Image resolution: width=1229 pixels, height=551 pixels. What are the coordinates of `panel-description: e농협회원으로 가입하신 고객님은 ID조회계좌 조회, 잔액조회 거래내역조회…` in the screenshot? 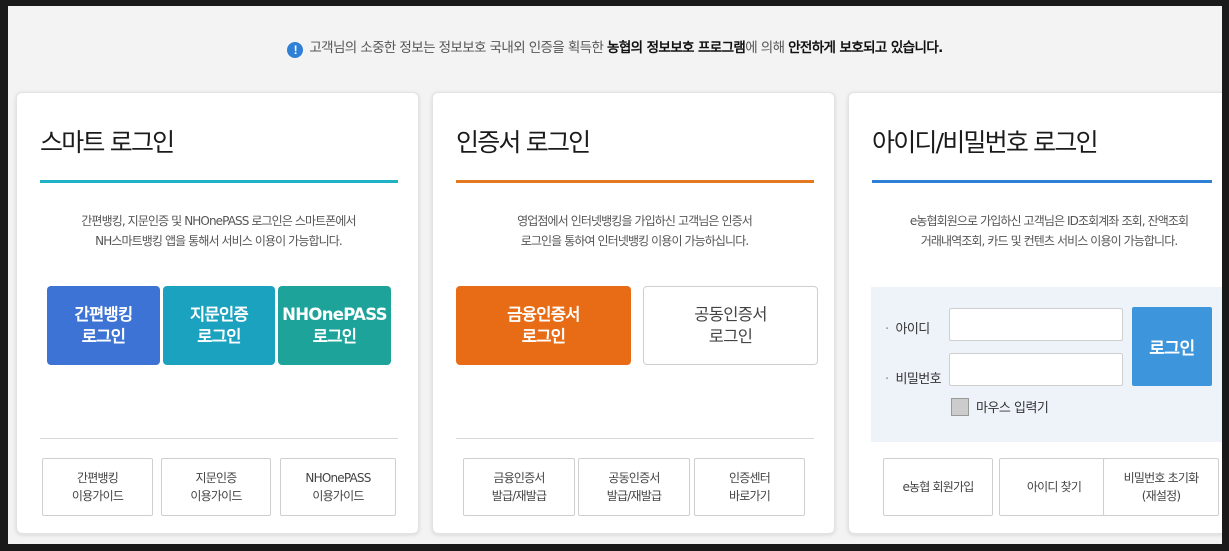 It's located at (1045, 231).